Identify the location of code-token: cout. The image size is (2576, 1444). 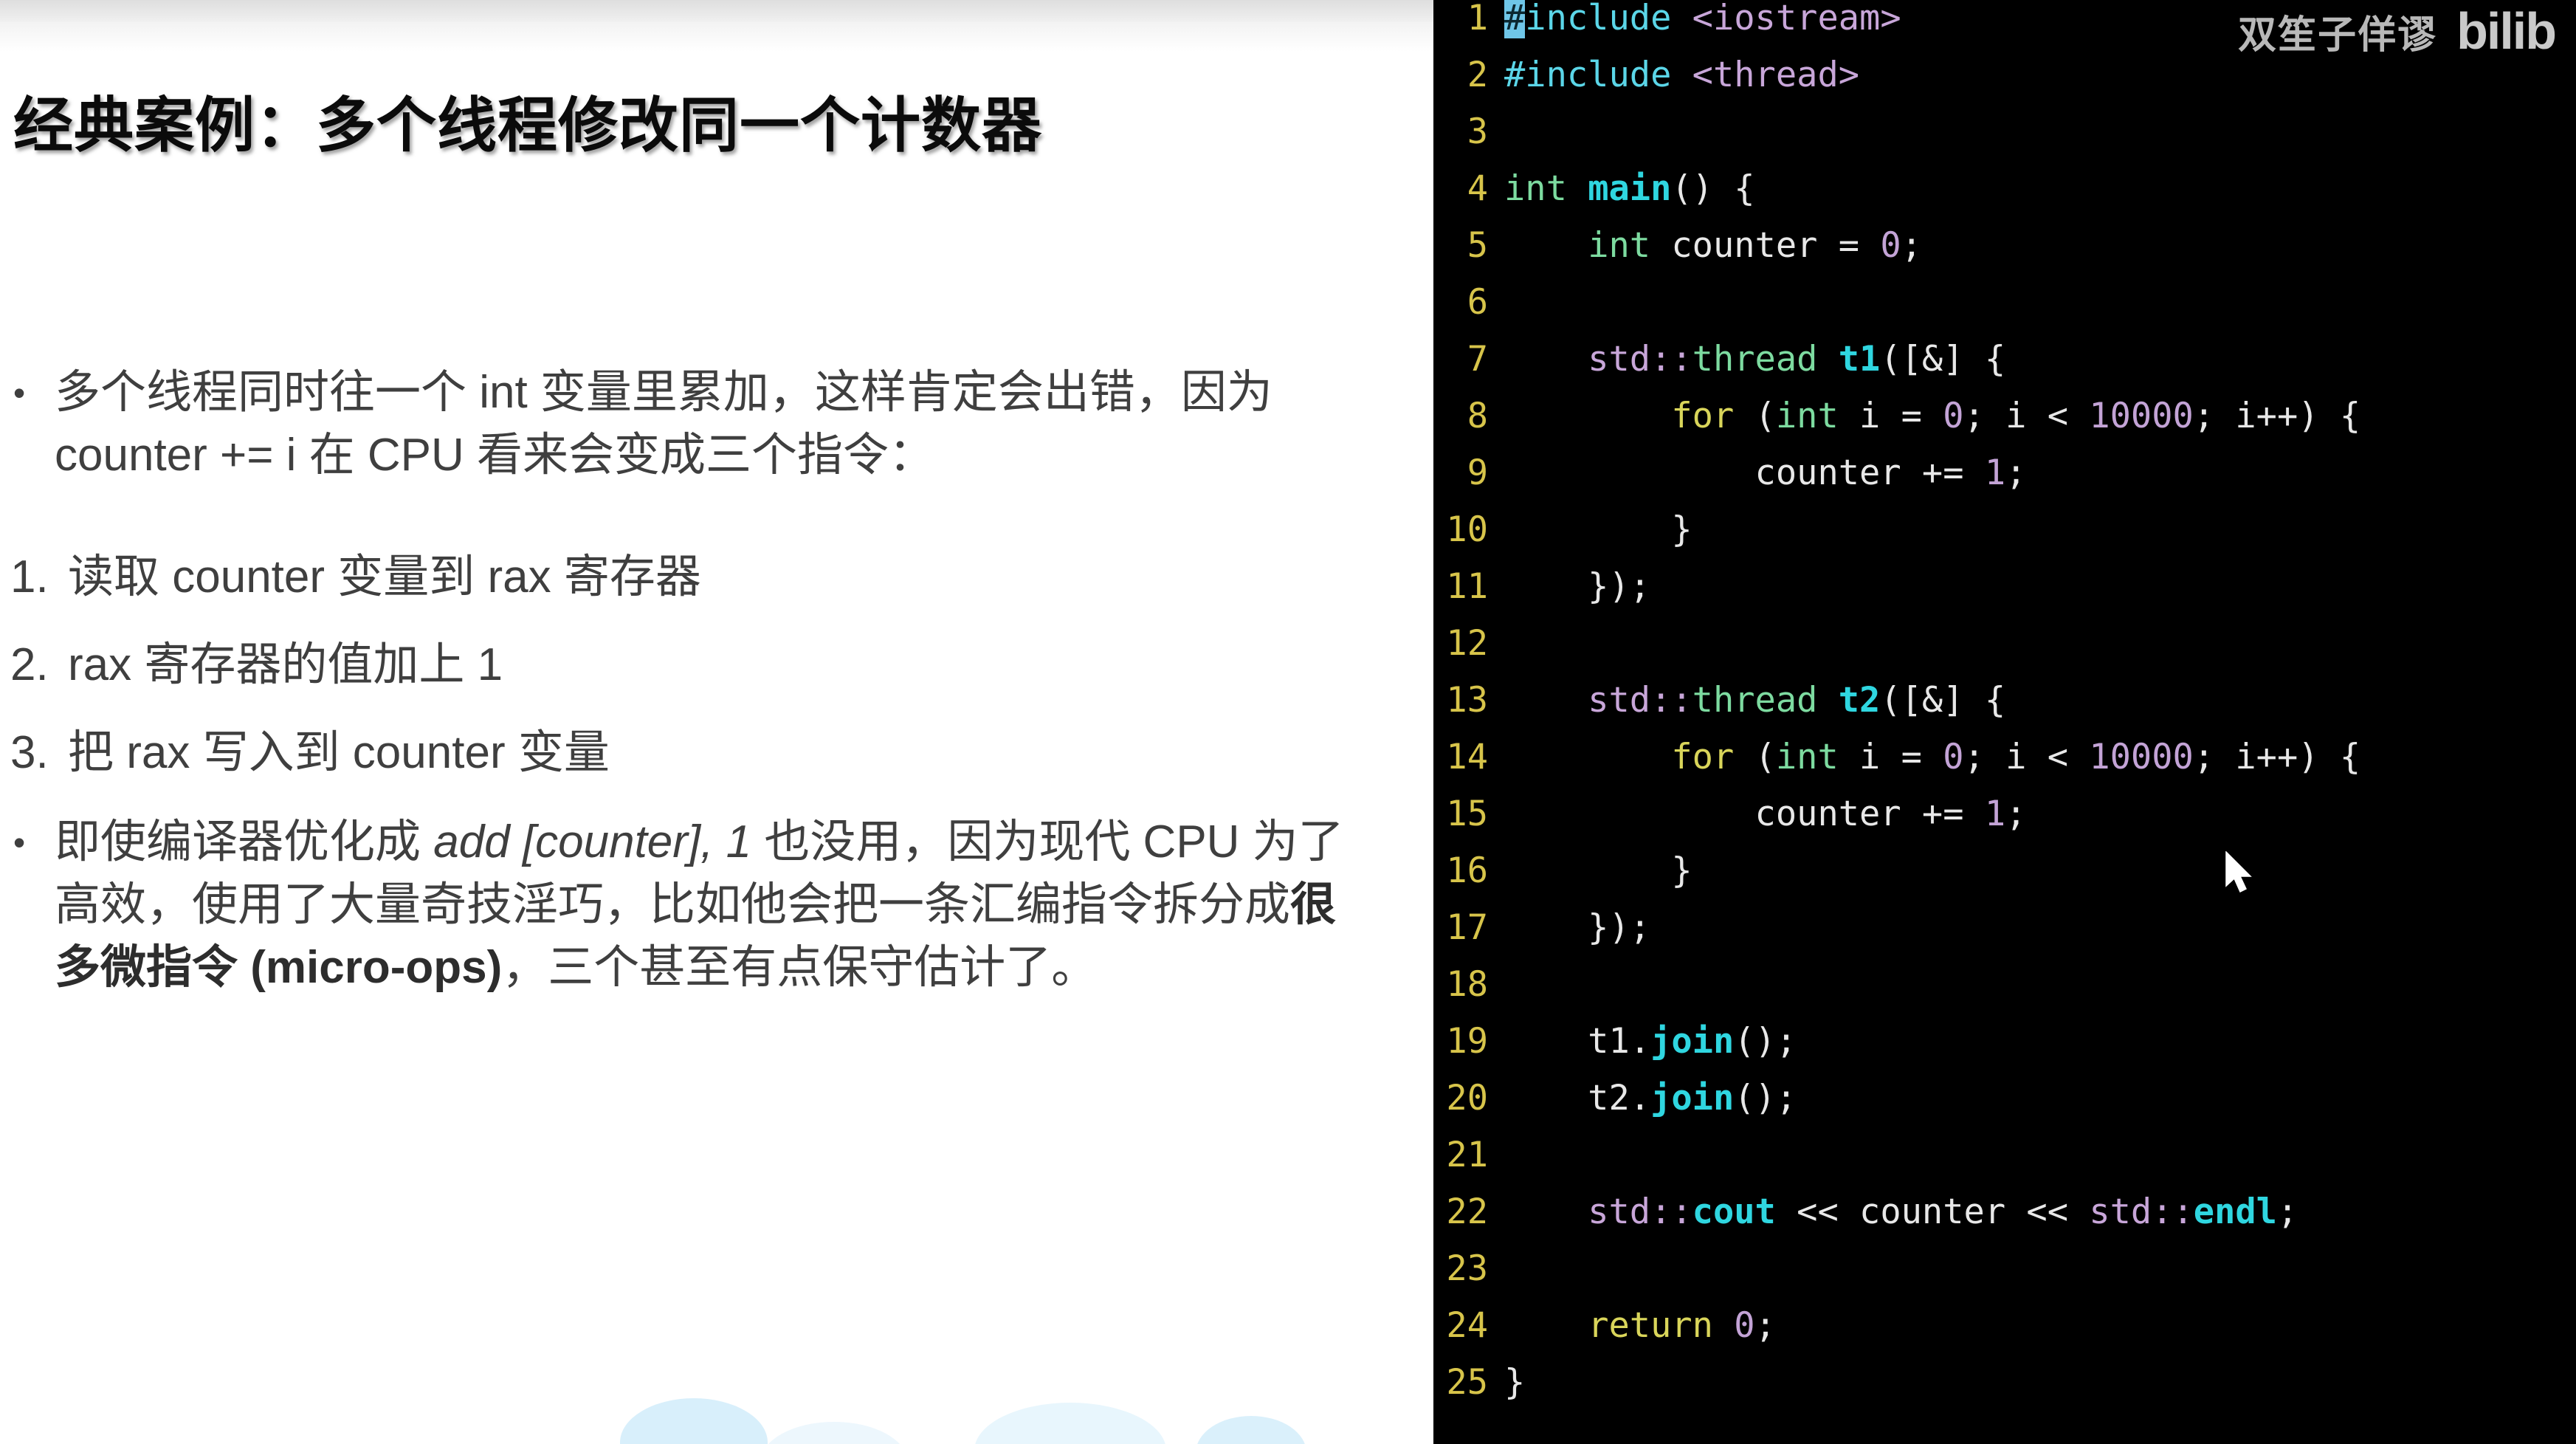
(1734, 1212).